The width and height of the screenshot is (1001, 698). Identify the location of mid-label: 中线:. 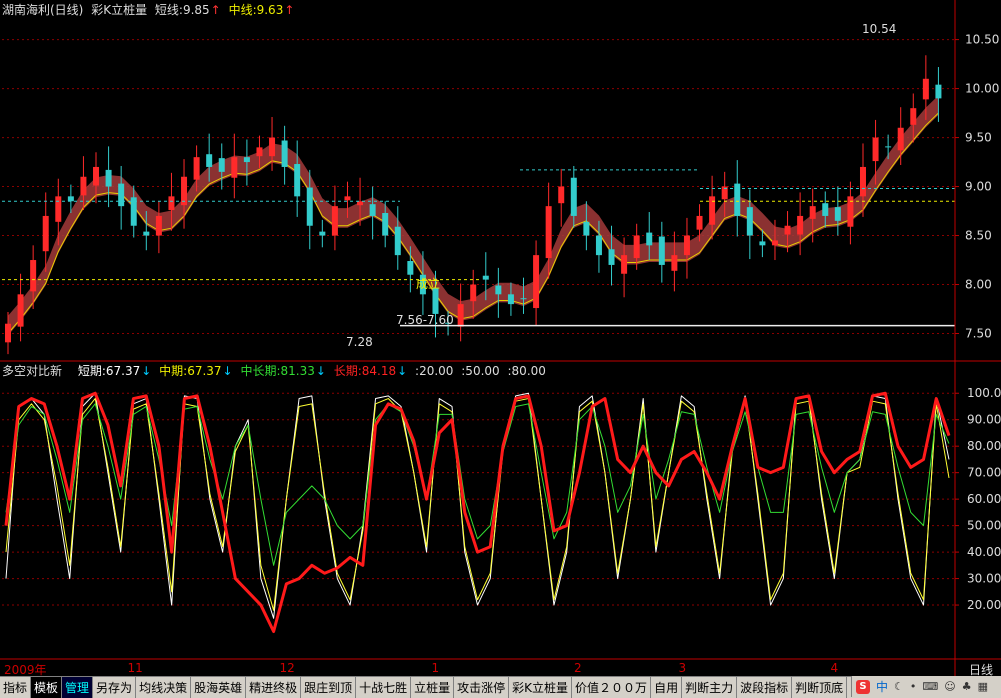
(242, 10).